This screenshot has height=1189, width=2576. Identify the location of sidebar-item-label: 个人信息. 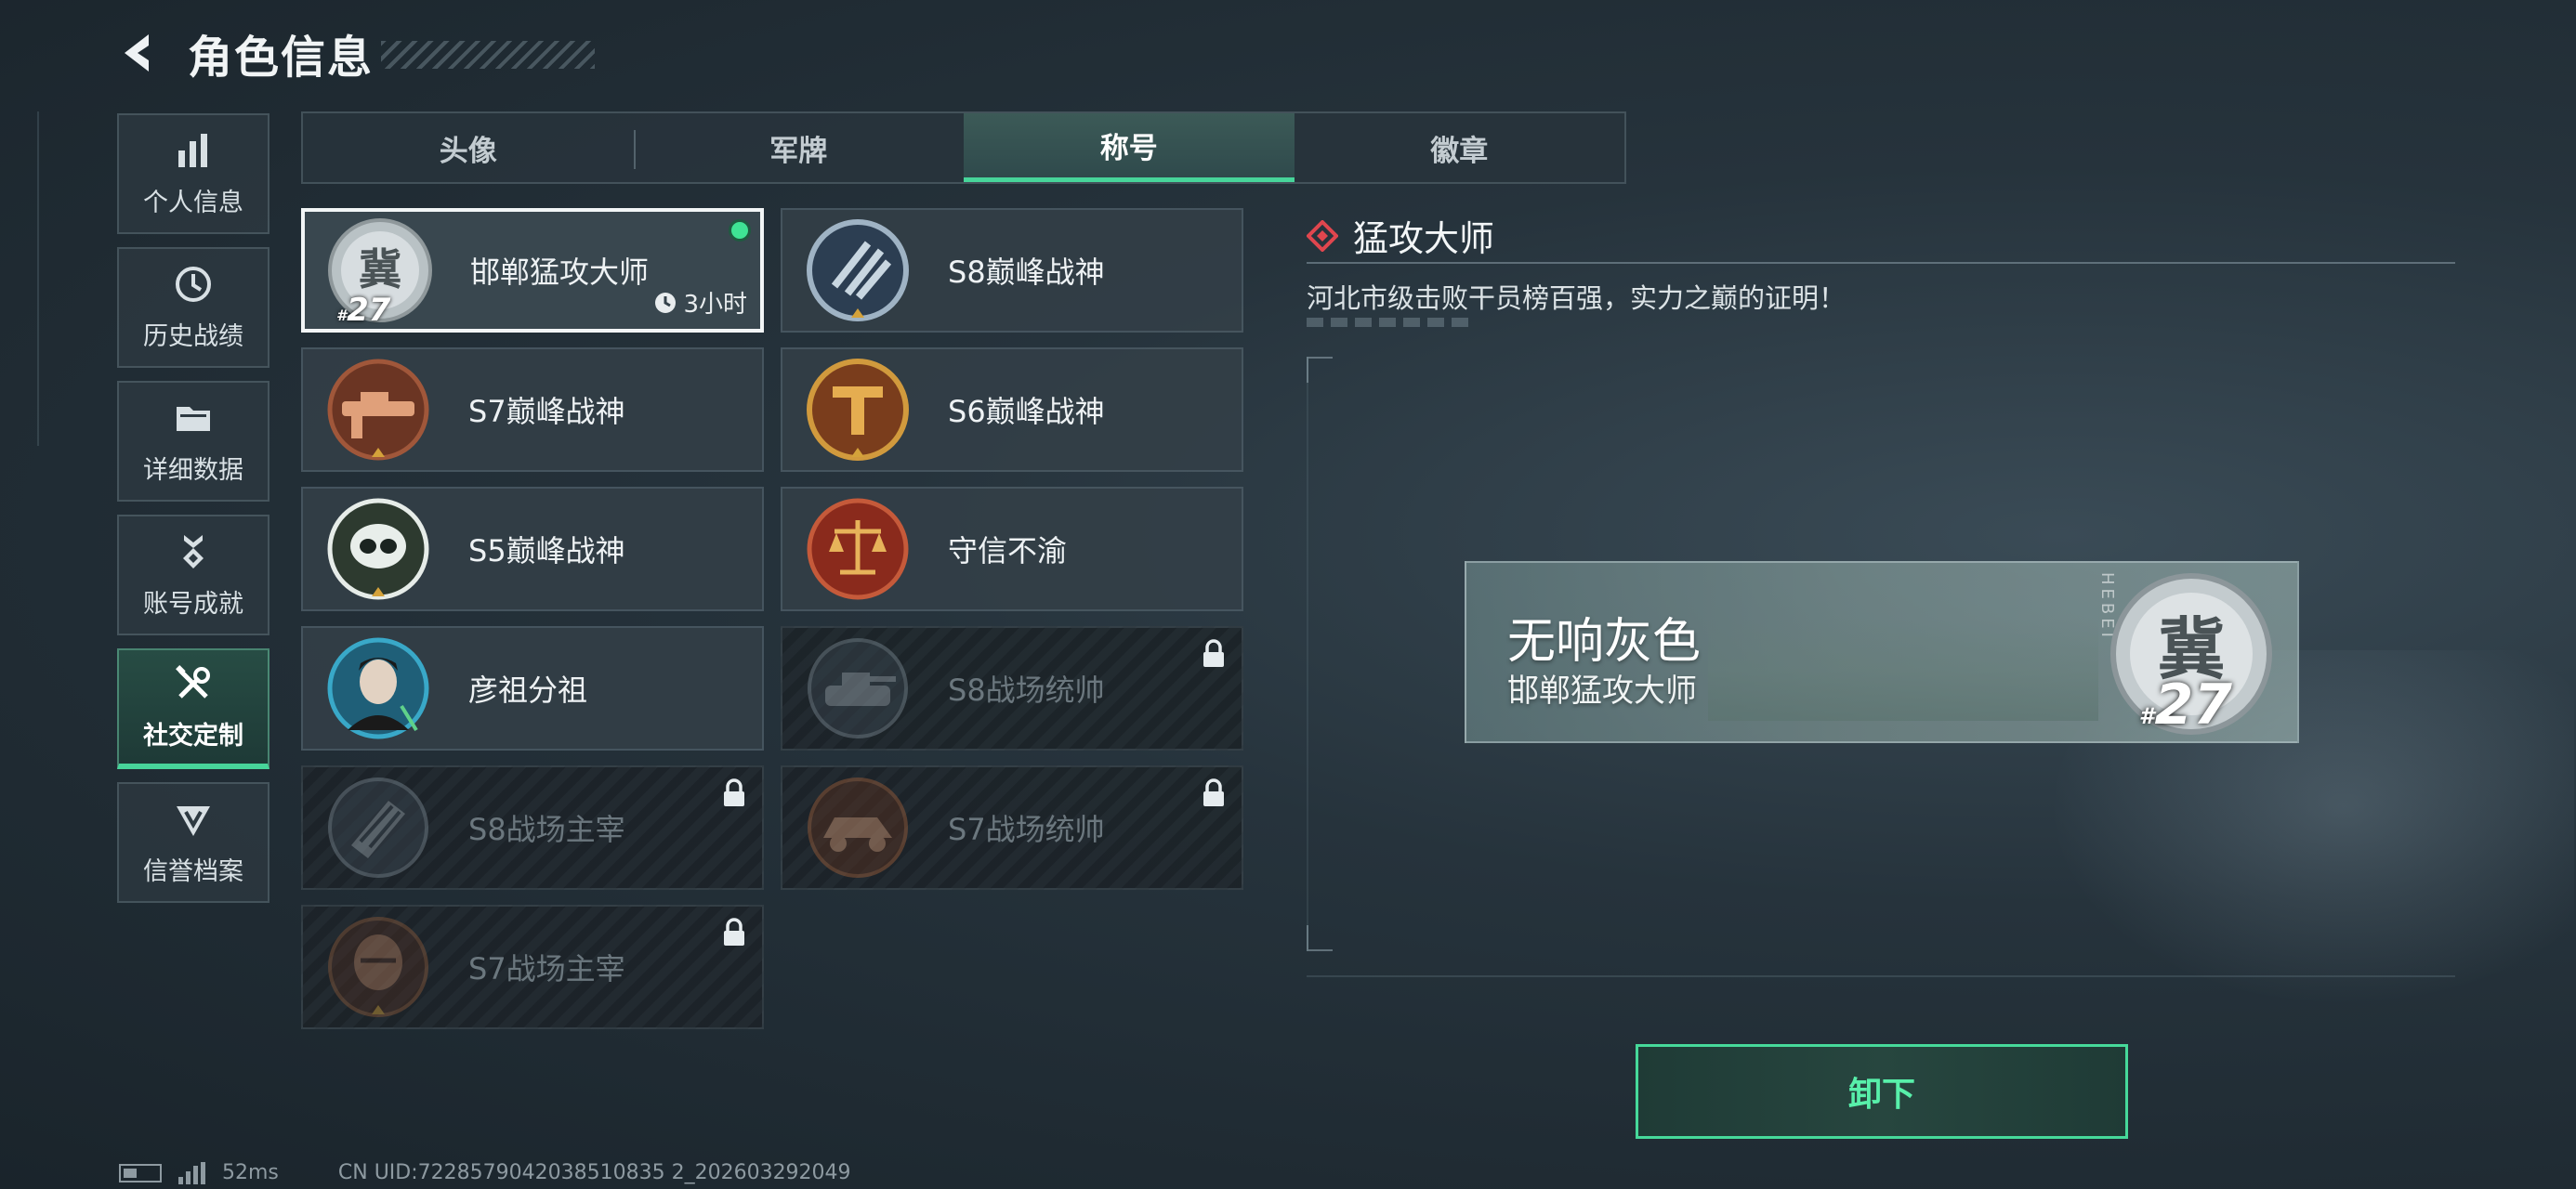
(193, 202).